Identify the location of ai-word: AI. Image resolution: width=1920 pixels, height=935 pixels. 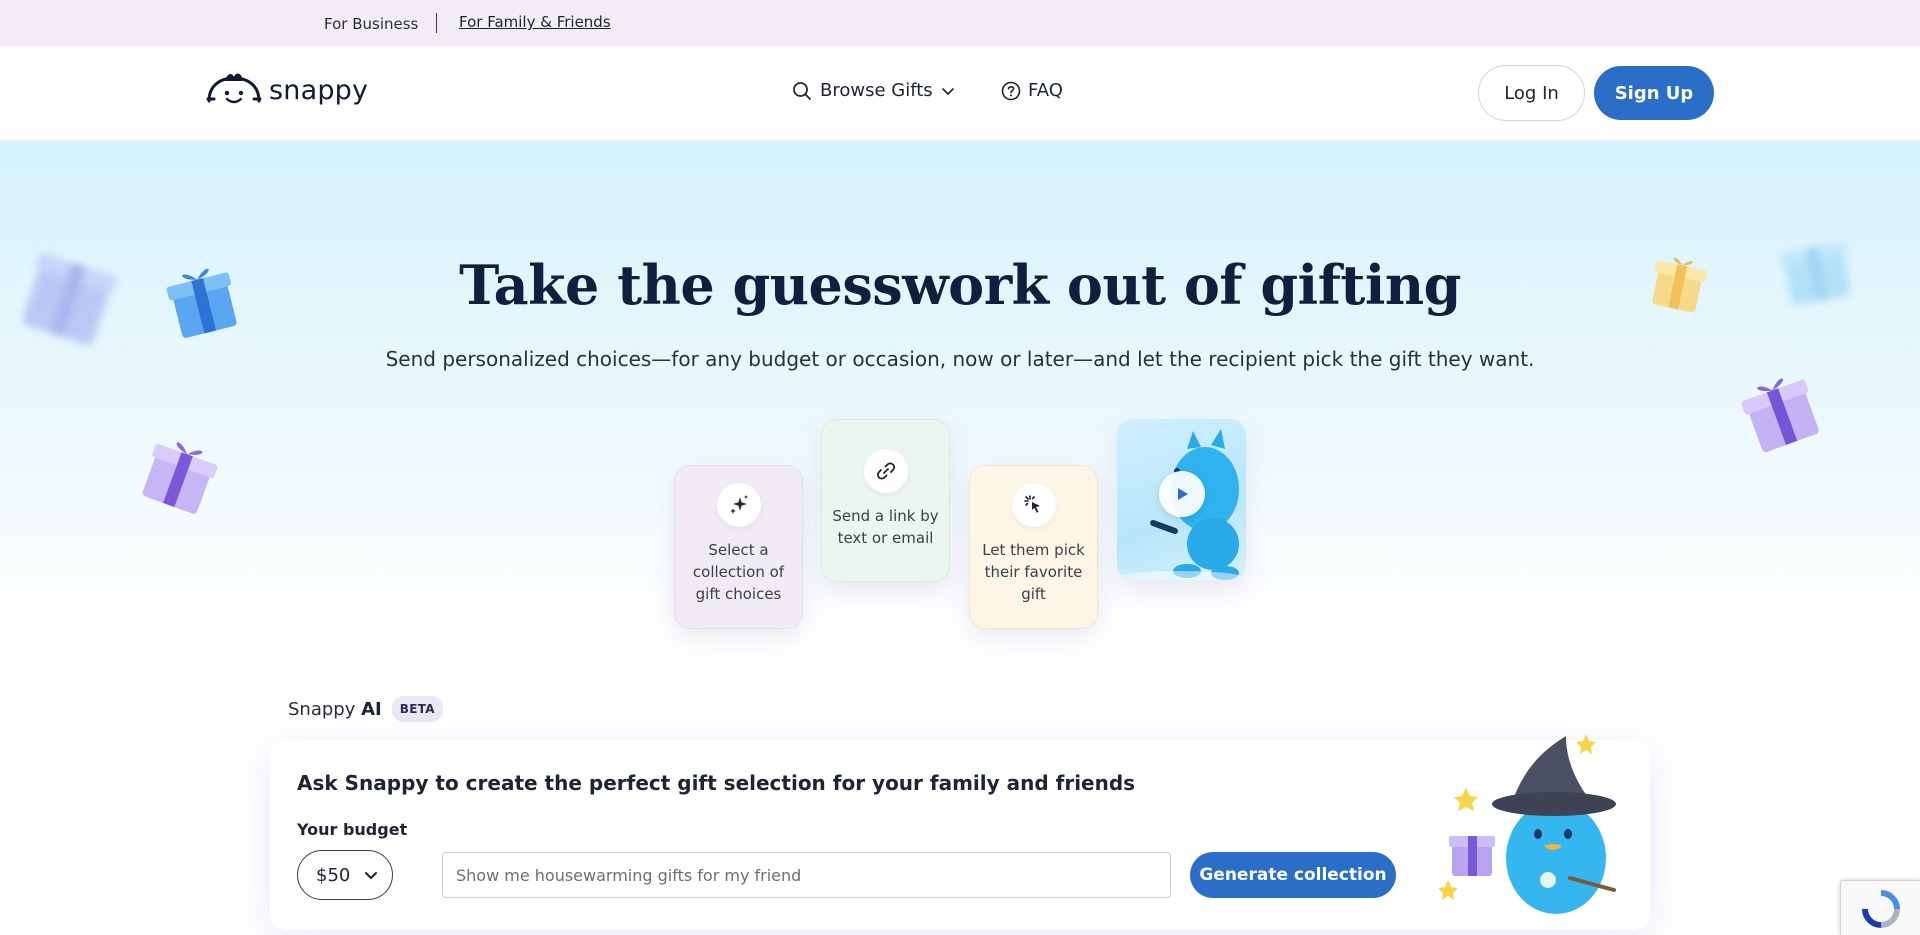
(371, 709).